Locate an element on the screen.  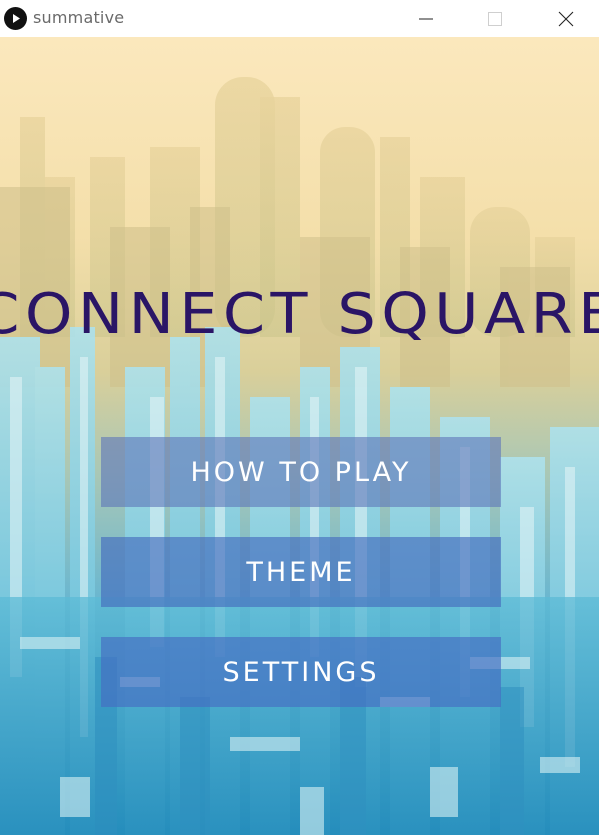
theme-button: THEME is located at coordinates (301, 572).